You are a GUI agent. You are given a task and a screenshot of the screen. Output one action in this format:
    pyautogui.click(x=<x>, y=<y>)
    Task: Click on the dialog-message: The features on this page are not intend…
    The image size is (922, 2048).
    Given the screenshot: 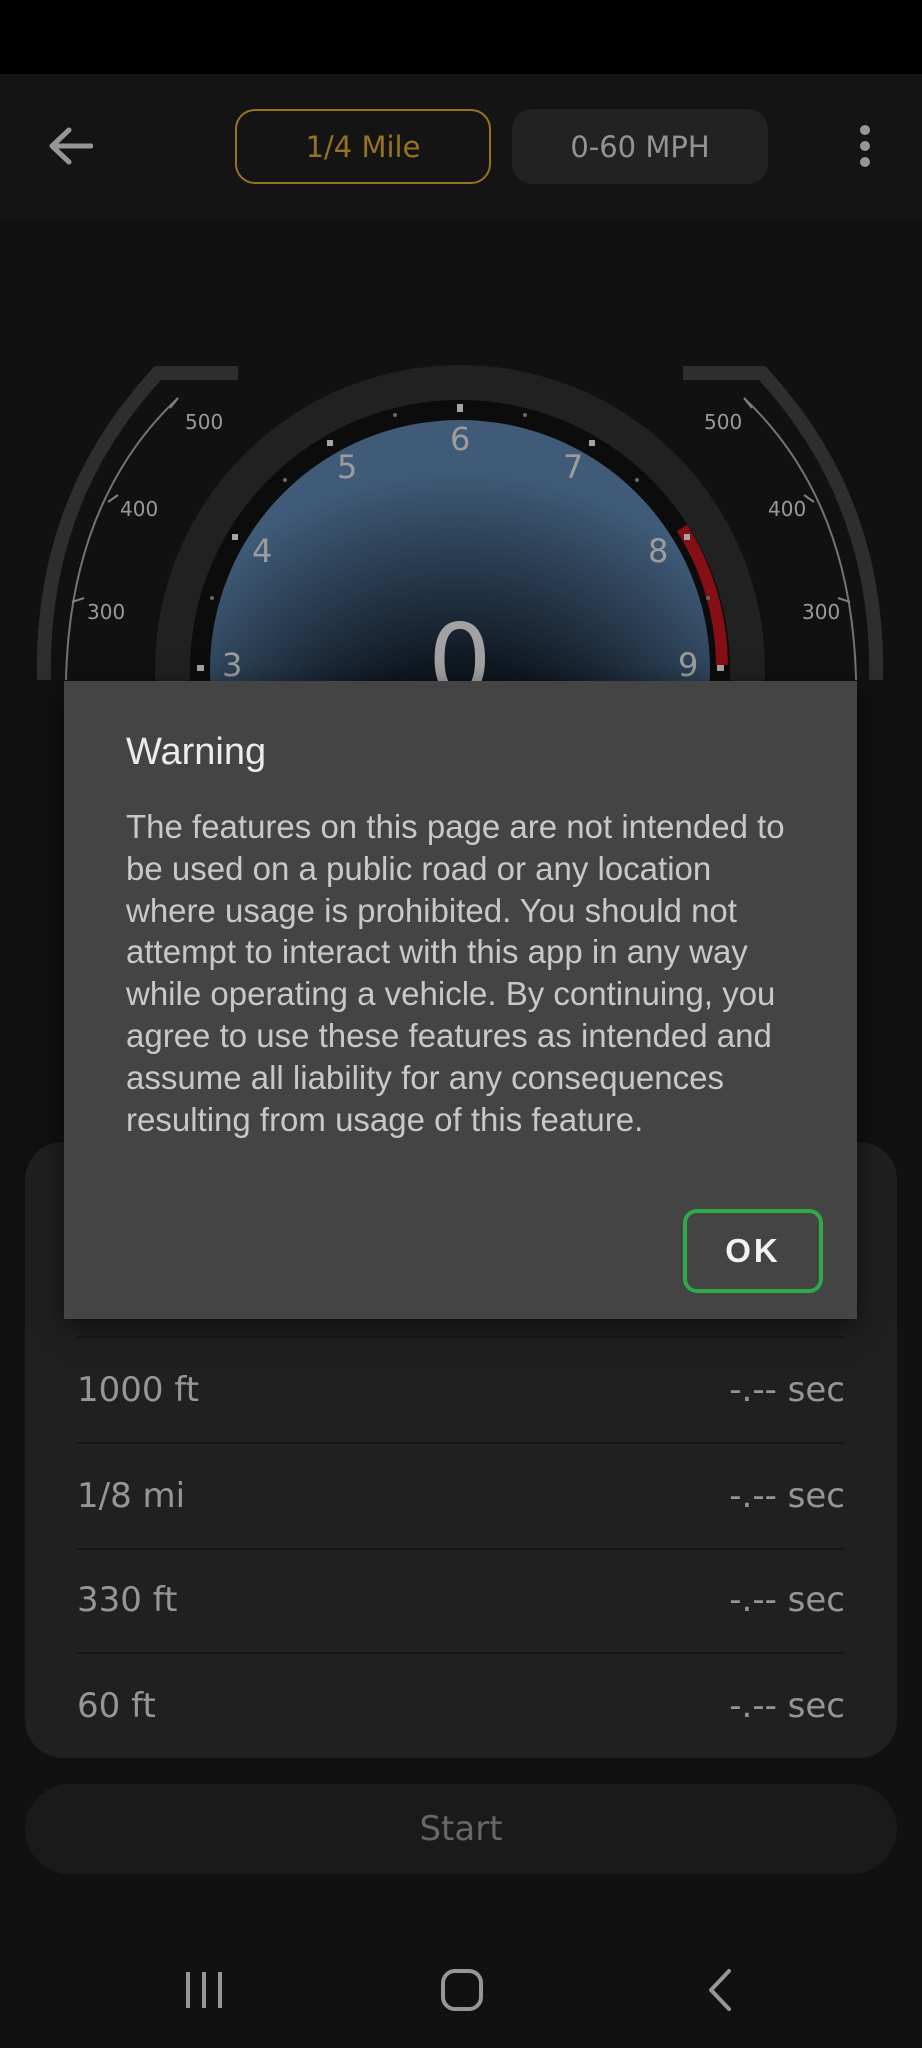 What is the action you would take?
    pyautogui.click(x=455, y=973)
    